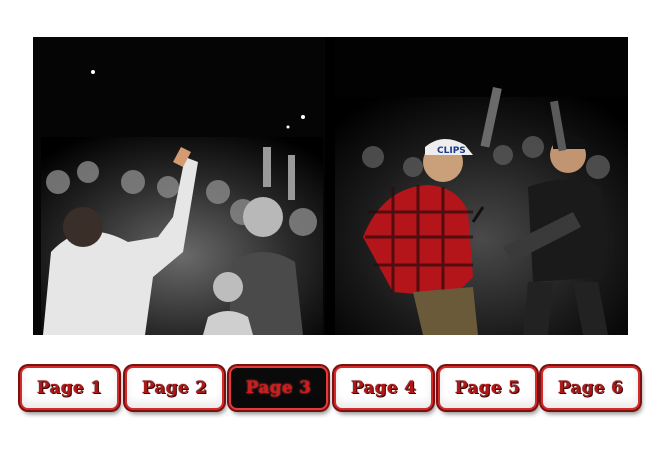 The height and width of the screenshot is (454, 660). I want to click on page-5-label: Page 5, so click(487, 388).